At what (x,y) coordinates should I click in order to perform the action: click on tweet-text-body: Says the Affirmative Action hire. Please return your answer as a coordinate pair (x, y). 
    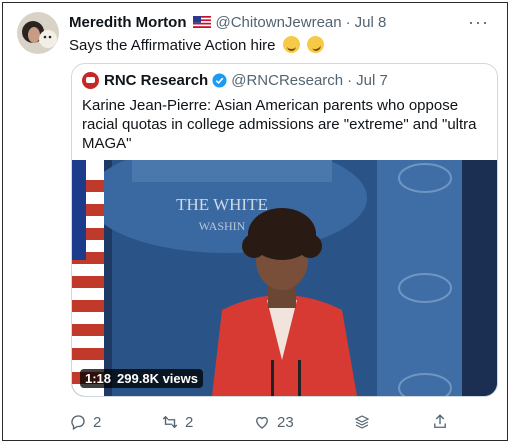
    Looking at the image, I should click on (172, 45).